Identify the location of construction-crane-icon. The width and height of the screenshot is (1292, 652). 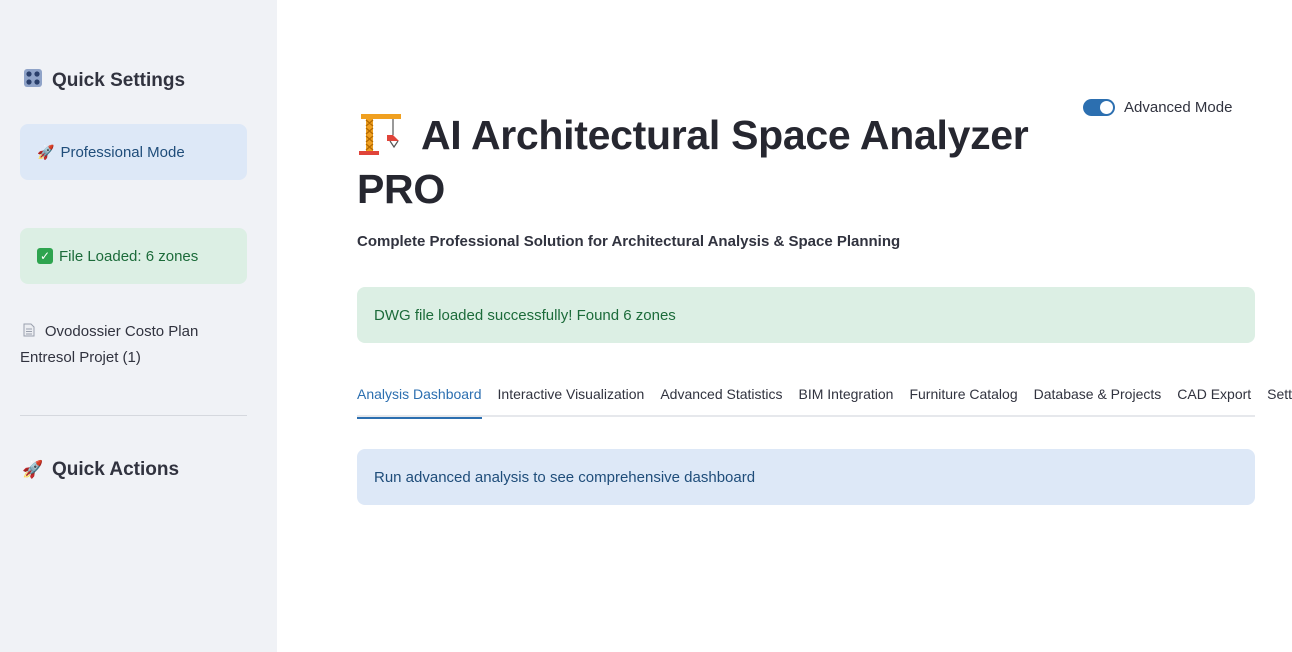
(380, 134).